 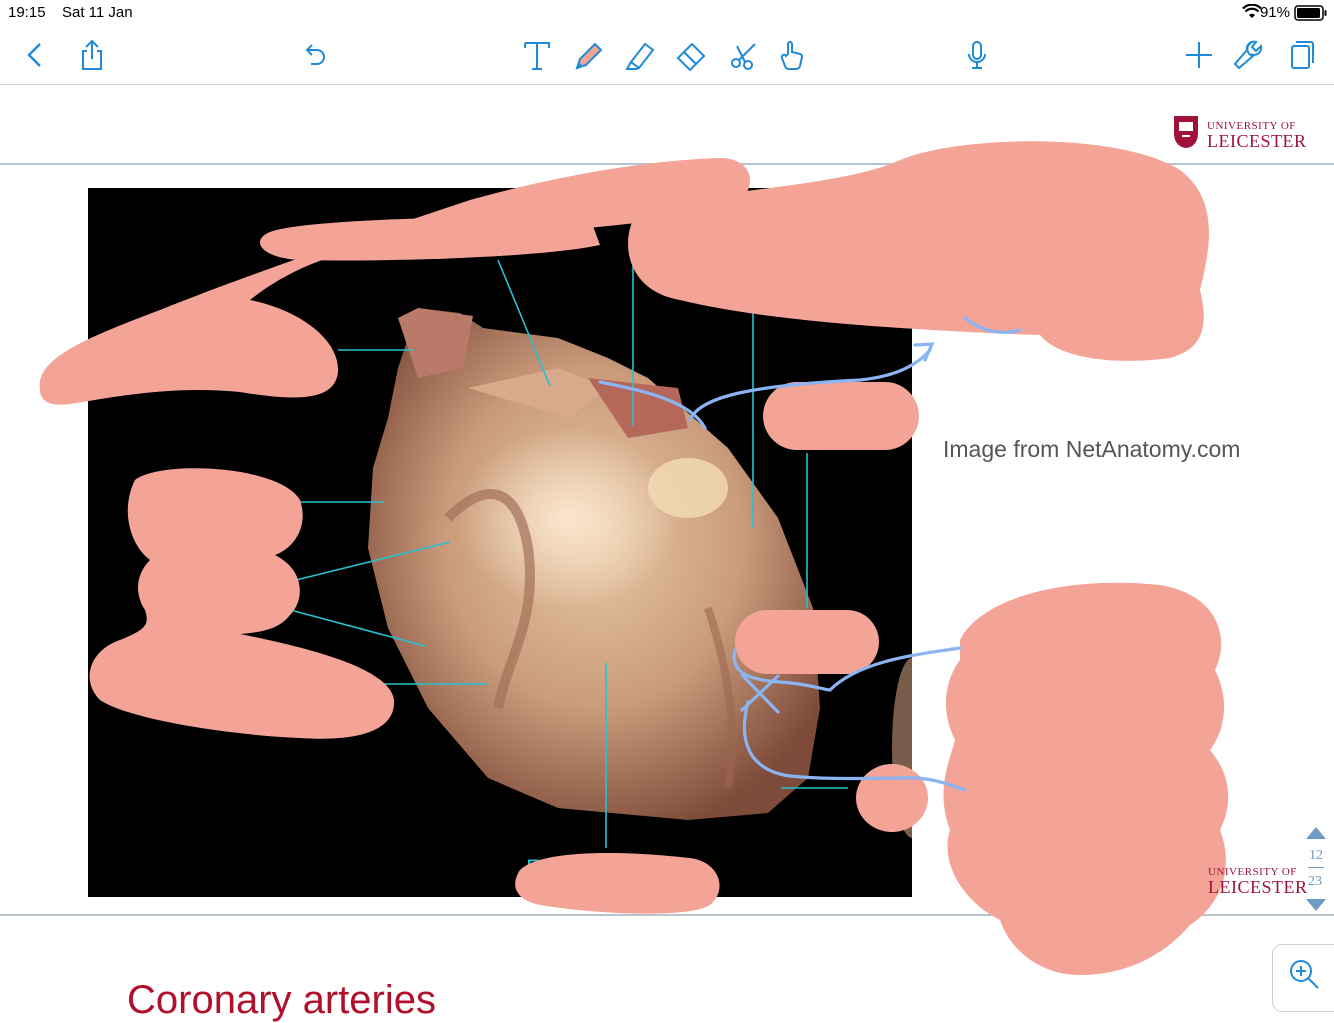 I want to click on scribble-bottom-label, so click(x=617, y=883).